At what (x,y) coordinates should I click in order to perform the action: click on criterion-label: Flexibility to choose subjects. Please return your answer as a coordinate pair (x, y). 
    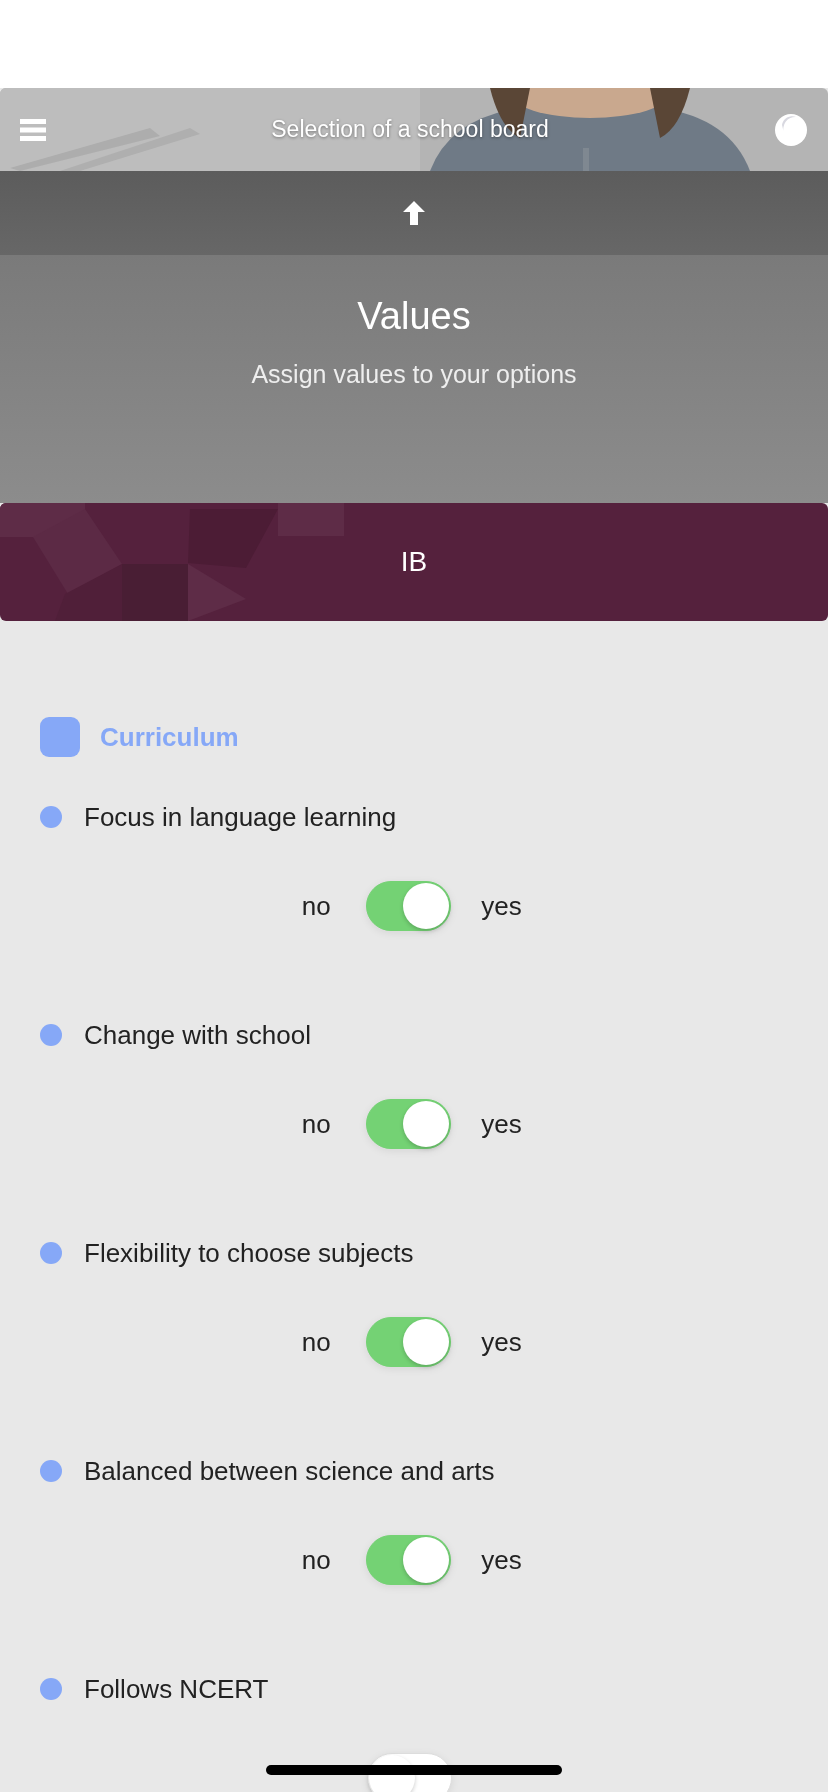
    Looking at the image, I should click on (249, 1253).